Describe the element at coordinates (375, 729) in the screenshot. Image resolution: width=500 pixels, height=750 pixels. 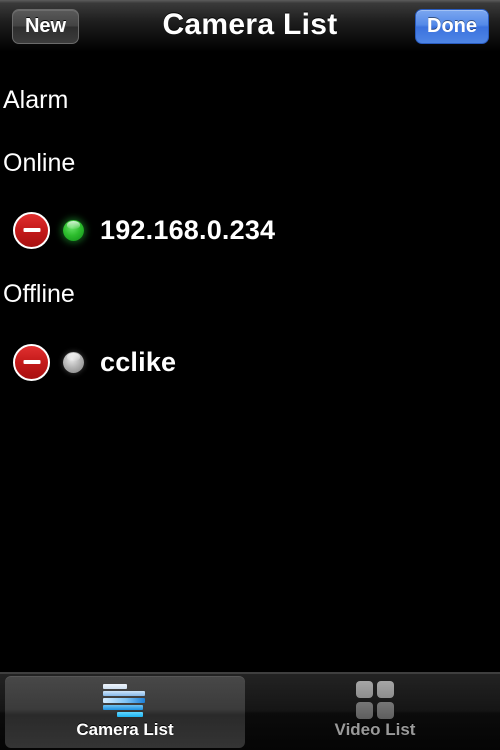
I see `tab-label-video-list: Video List` at that location.